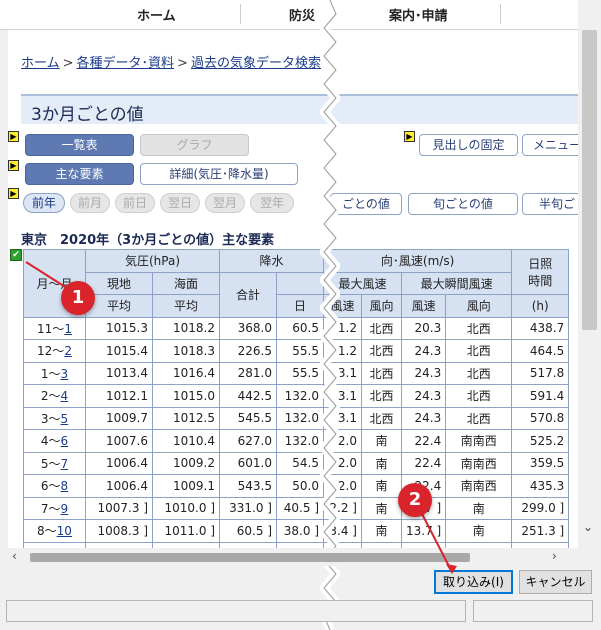 Image resolution: width=601 pixels, height=630 pixels. I want to click on annotation-badge-2: 2, so click(415, 500).